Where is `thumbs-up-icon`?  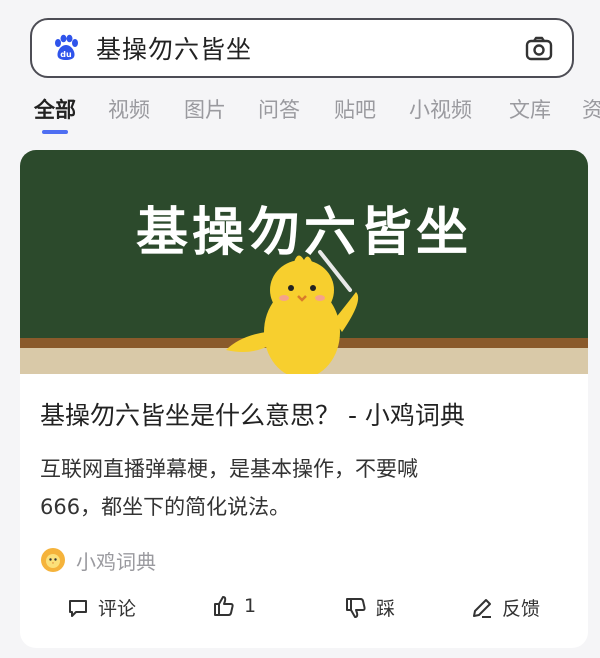 thumbs-up-icon is located at coordinates (224, 606).